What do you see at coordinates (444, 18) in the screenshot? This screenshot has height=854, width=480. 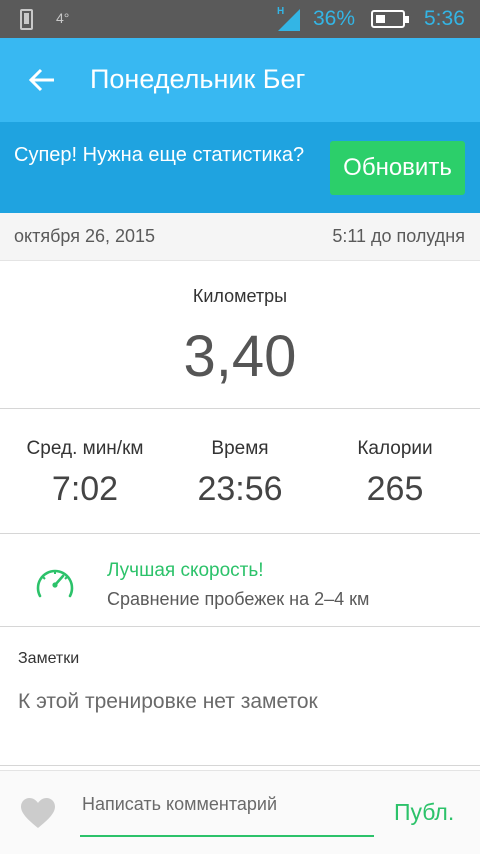 I see `clock: 5:36` at bounding box center [444, 18].